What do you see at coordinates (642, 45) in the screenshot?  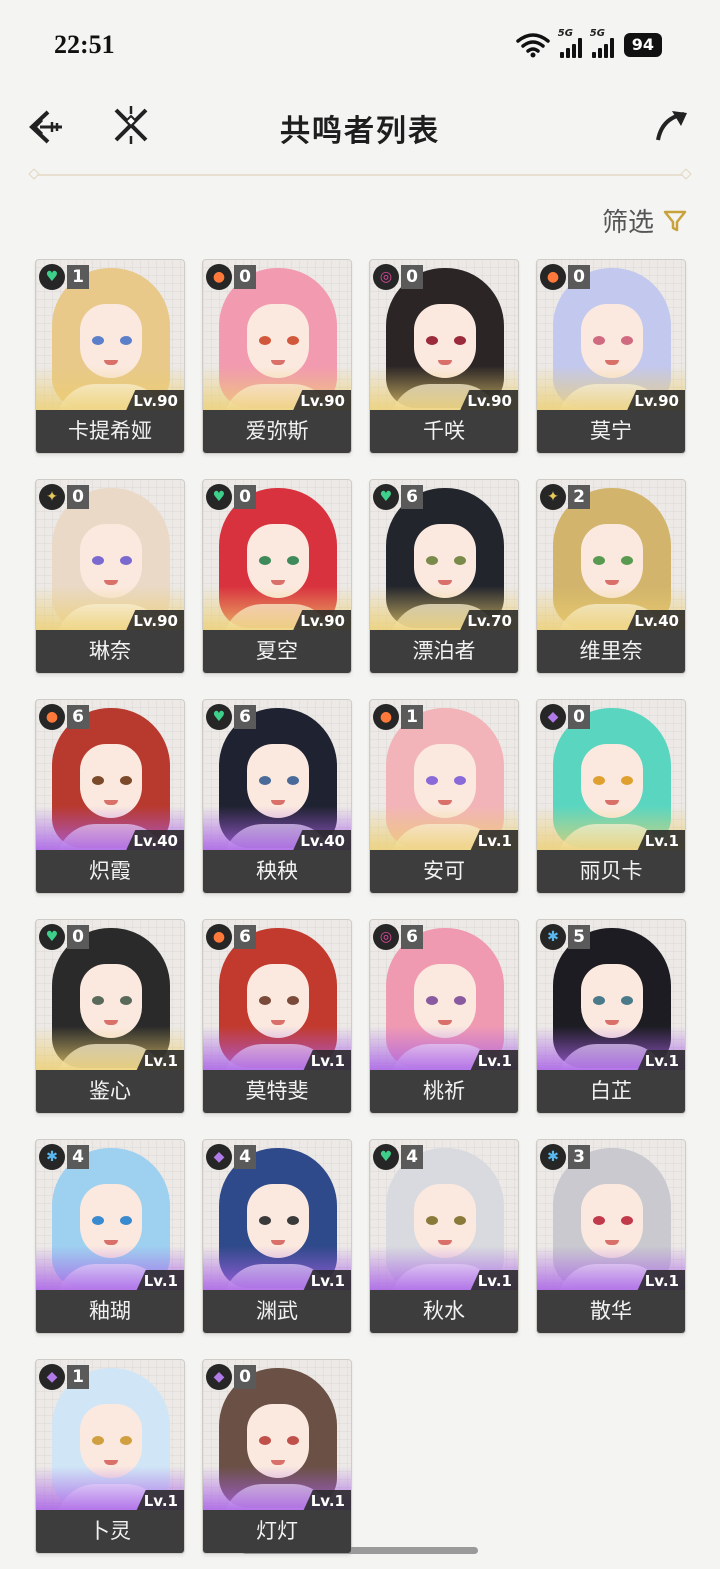 I see `battery-indicator: 94` at bounding box center [642, 45].